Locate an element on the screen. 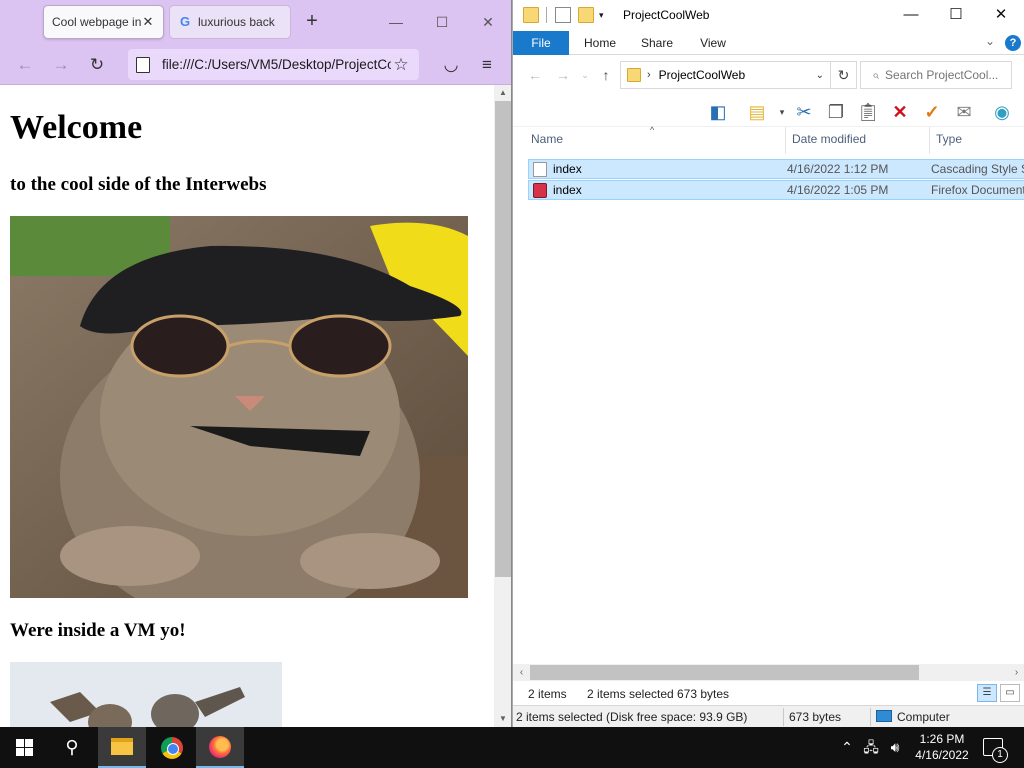 The image size is (1024, 768). expand-ribbon-chevron-icon: ⌄ is located at coordinates (990, 41).